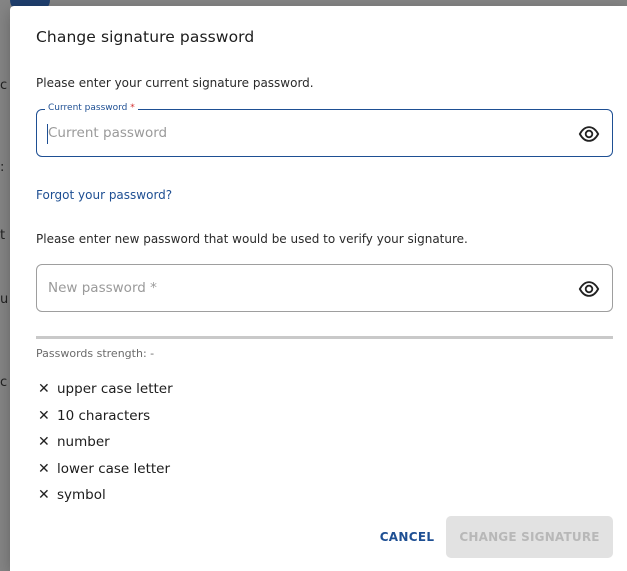 The image size is (627, 571). I want to click on requirement-item: ✕ symbol, so click(105, 495).